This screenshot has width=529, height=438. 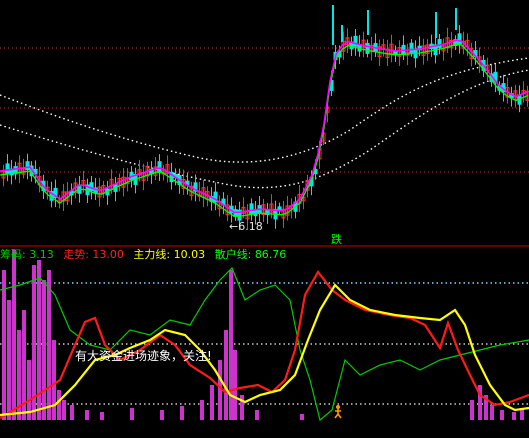 What do you see at coordinates (150, 254) in the screenshot?
I see `main-legend-label: 主力线` at bounding box center [150, 254].